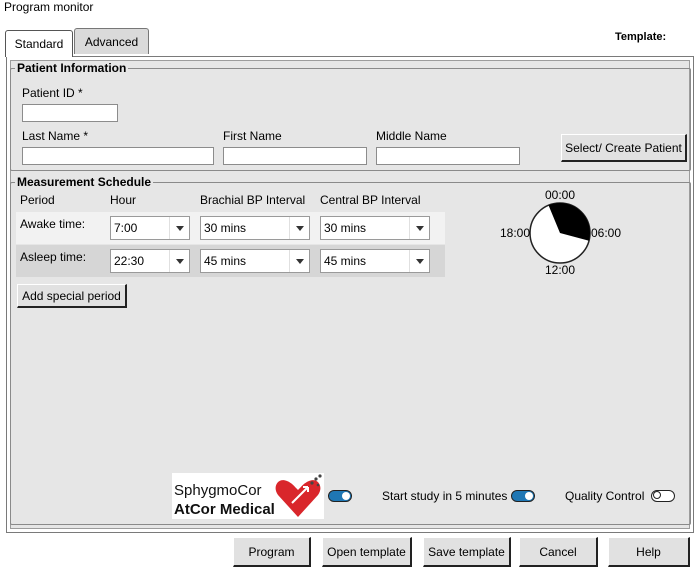 The height and width of the screenshot is (571, 698). What do you see at coordinates (272, 552) in the screenshot?
I see `program-button: Program` at bounding box center [272, 552].